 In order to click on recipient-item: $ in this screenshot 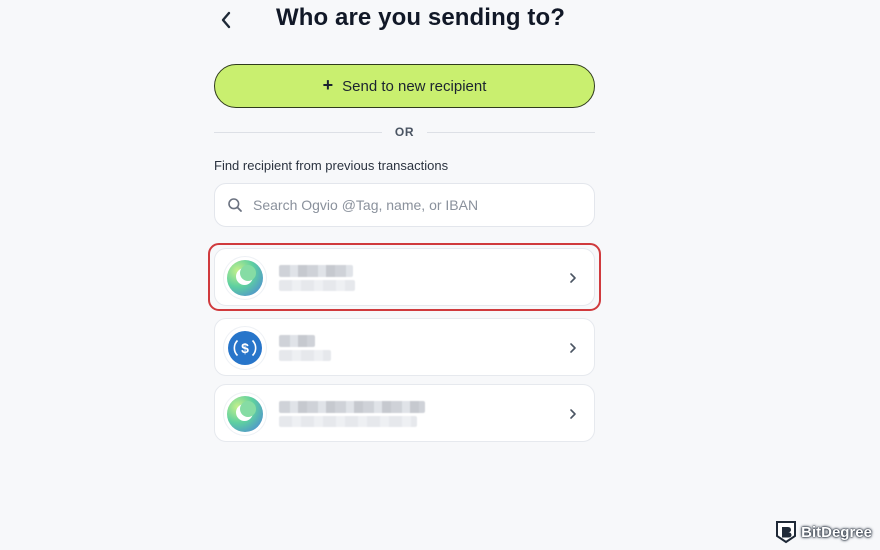, I will do `click(404, 347)`.